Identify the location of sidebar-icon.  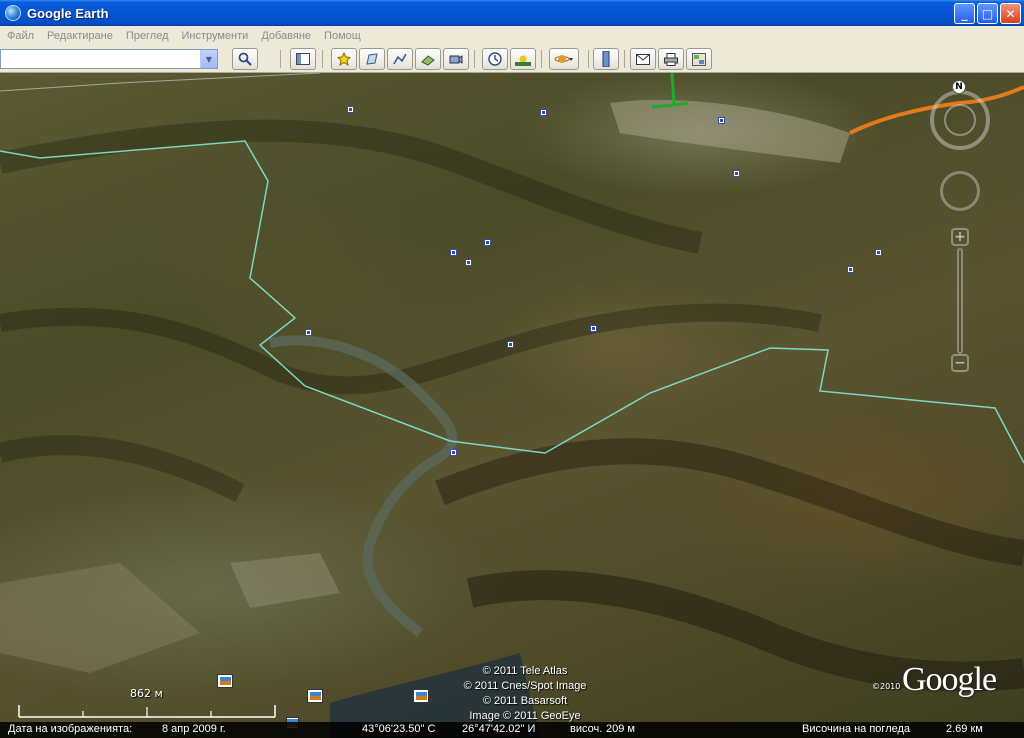
(303, 59).